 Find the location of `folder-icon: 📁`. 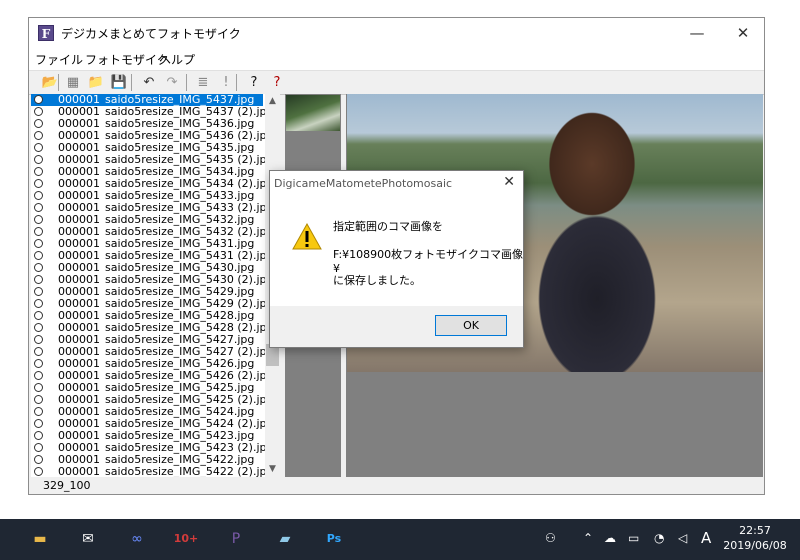

folder-icon: 📁 is located at coordinates (96, 82).